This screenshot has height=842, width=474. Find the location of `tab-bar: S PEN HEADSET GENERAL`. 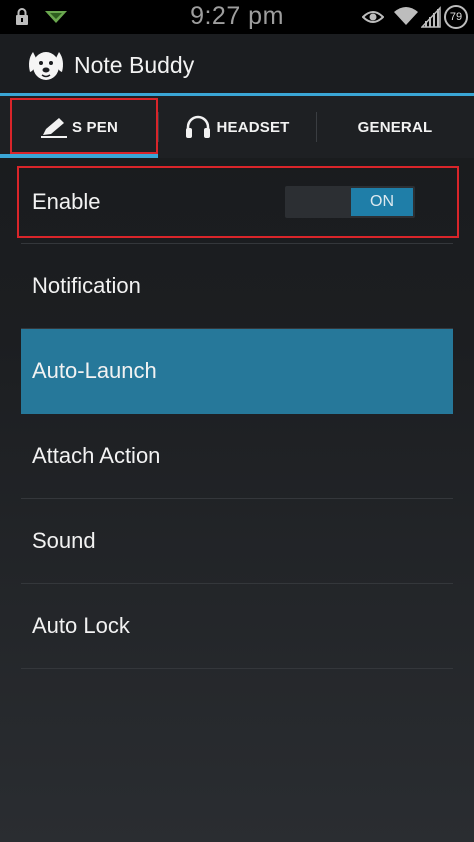

tab-bar: S PEN HEADSET GENERAL is located at coordinates (237, 127).